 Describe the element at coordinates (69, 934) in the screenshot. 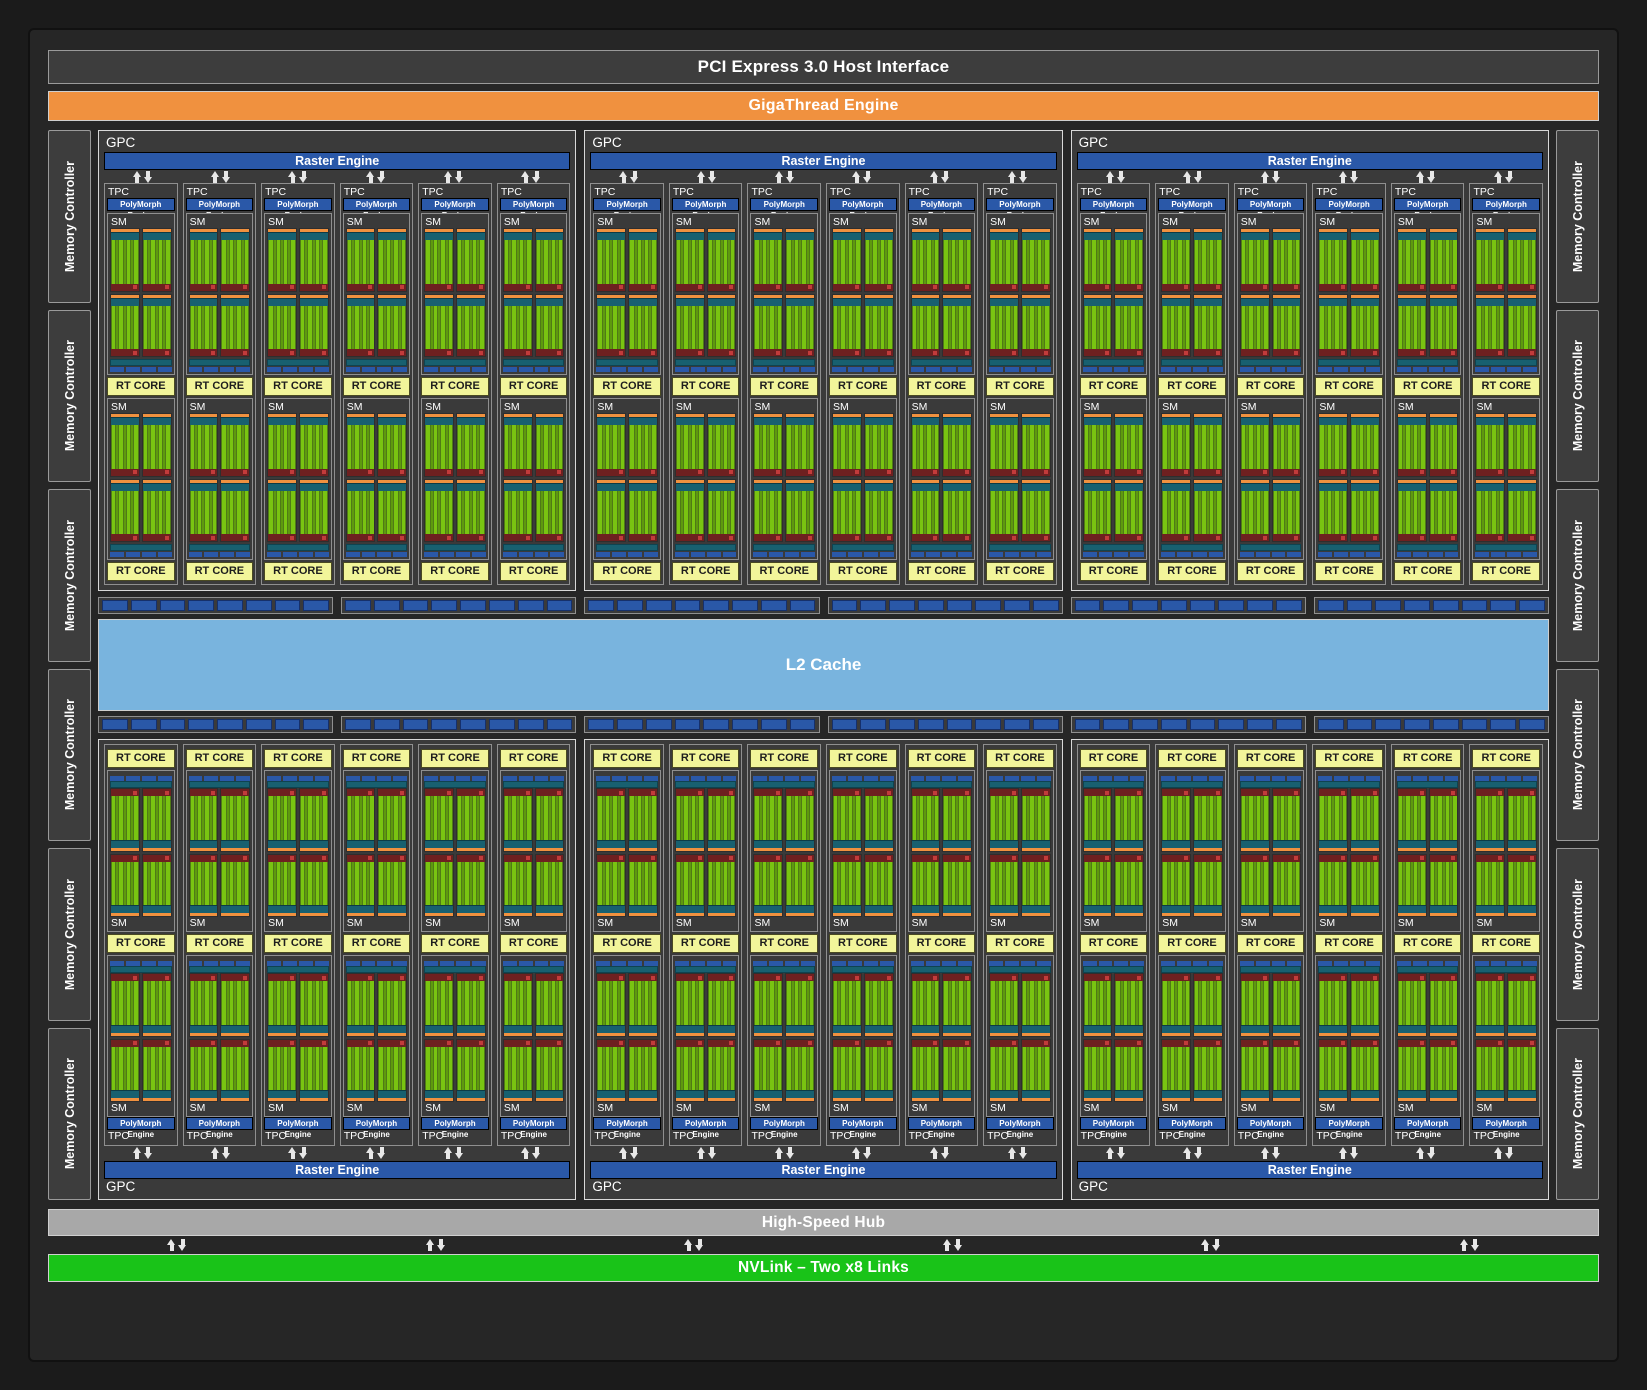

I see `memory-controller-left-5: Memory Controller` at that location.